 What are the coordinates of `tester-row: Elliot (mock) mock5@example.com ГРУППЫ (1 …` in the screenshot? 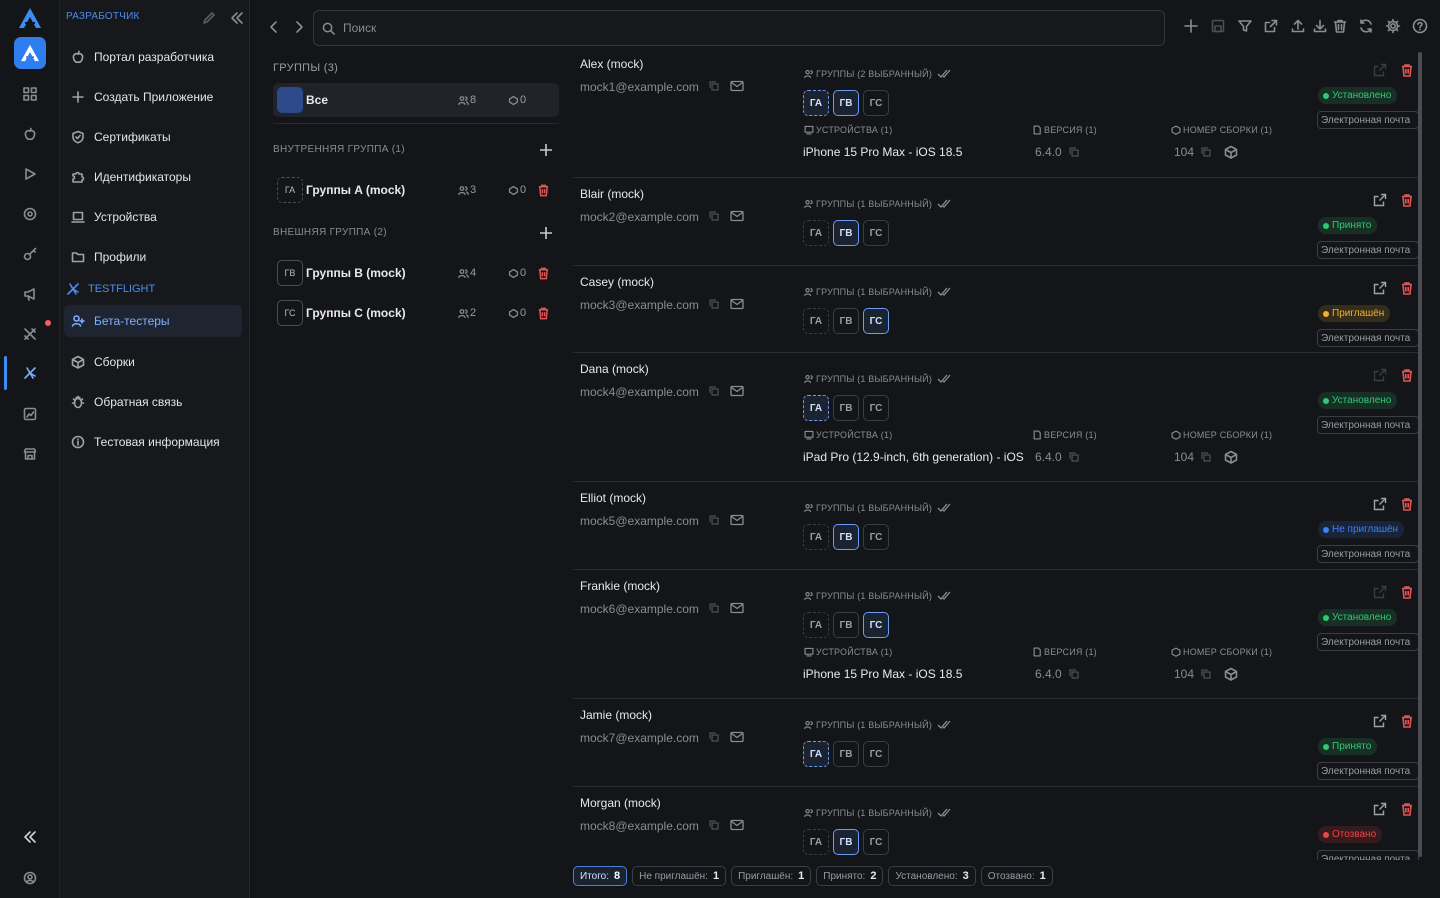 It's located at (996, 526).